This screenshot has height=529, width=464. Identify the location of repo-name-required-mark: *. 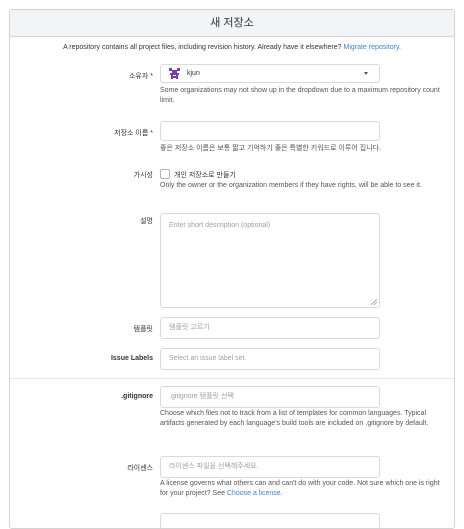
(151, 133).